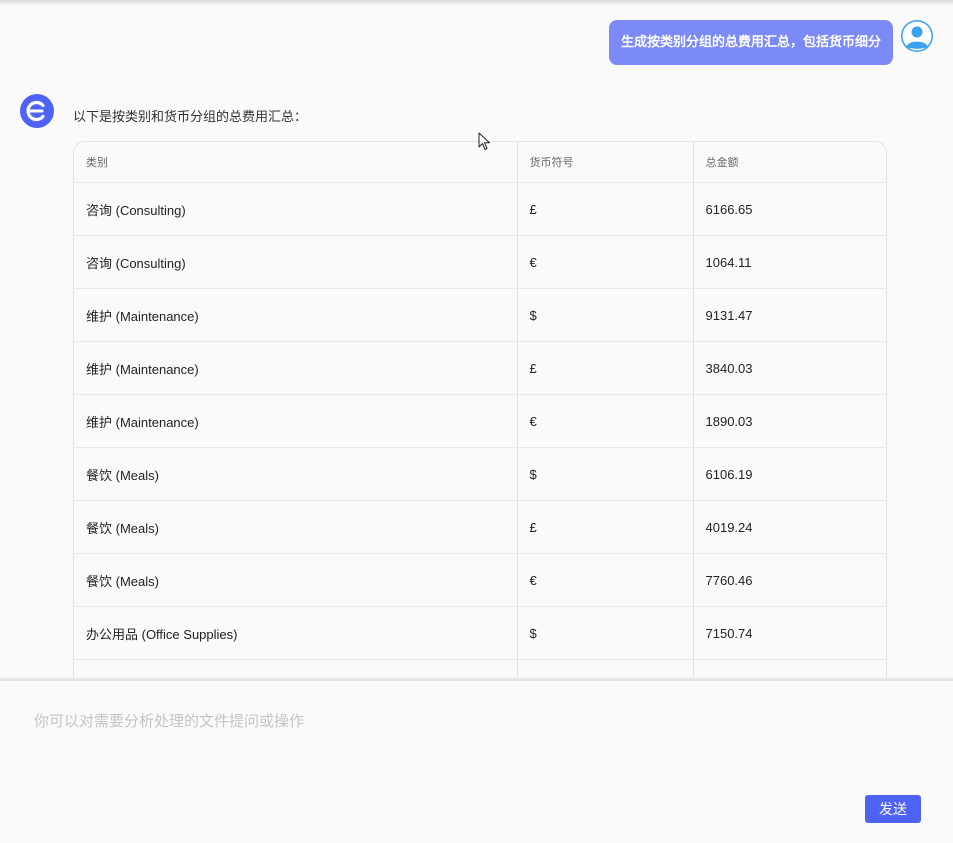  I want to click on table-row: 办公用品 (Office Supplies) $ 7150.74, so click(480, 633).